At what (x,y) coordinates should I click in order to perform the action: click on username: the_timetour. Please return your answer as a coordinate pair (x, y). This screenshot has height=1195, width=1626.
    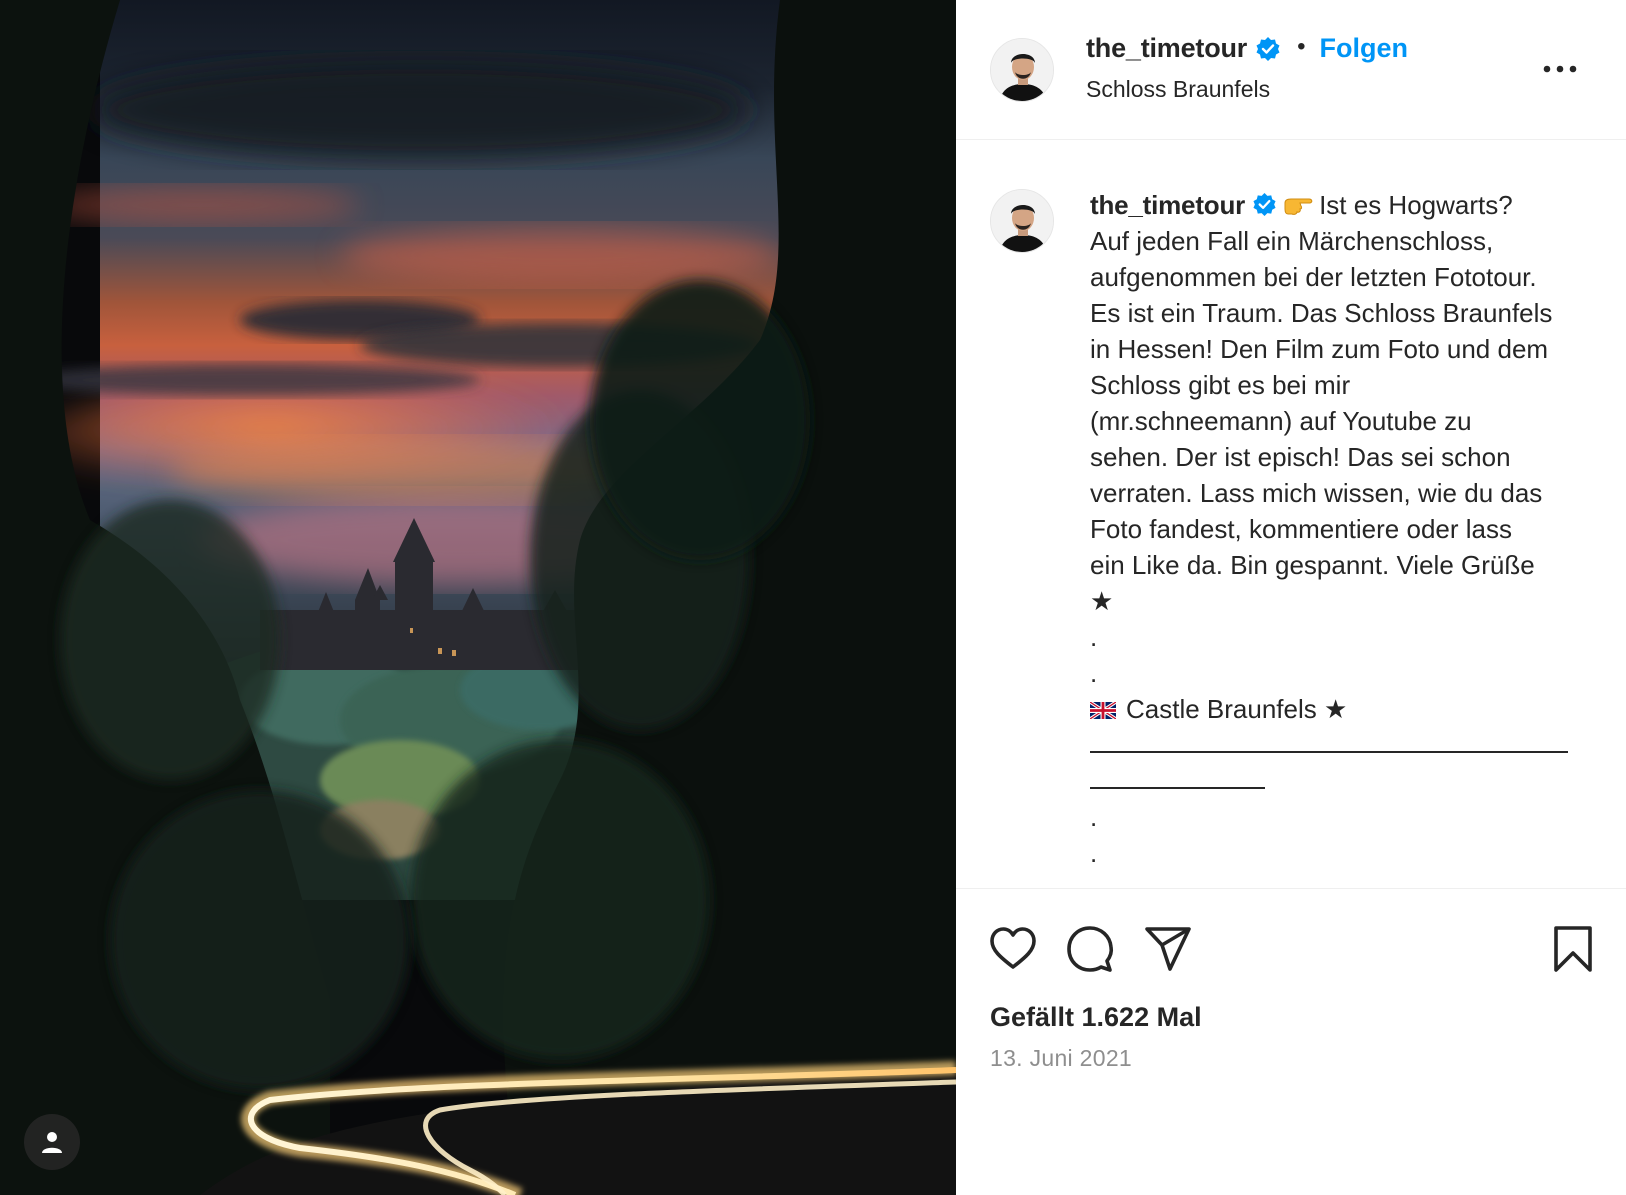
    Looking at the image, I should click on (1166, 48).